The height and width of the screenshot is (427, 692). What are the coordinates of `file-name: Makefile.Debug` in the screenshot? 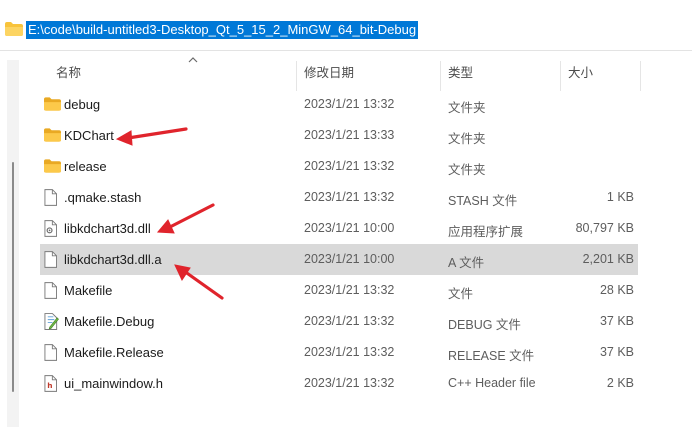 It's located at (109, 321).